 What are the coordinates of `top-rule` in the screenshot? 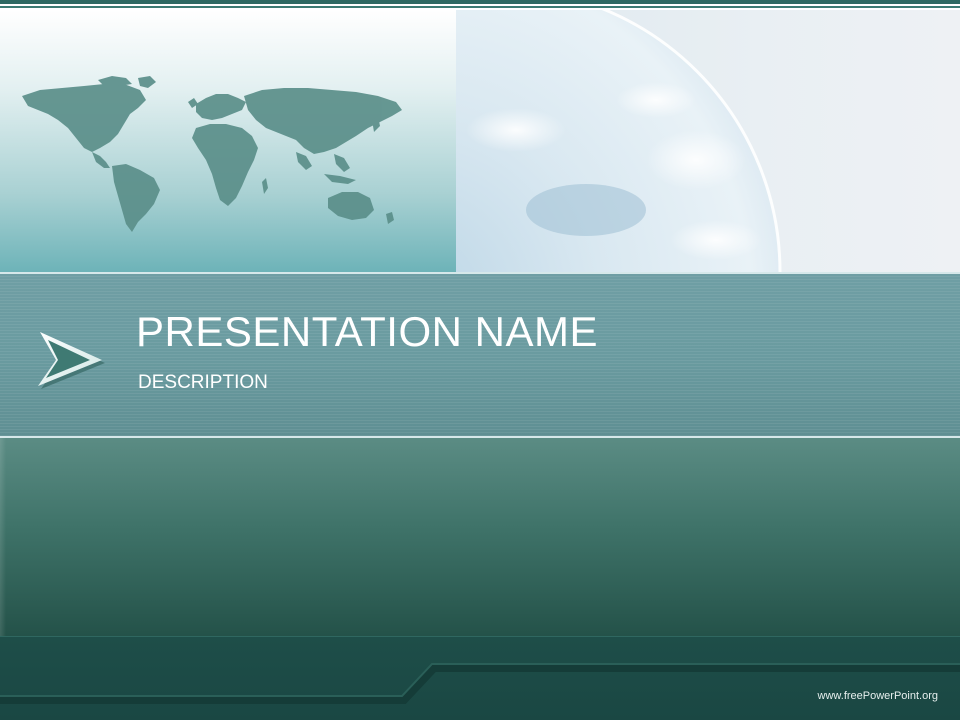 It's located at (480, 5).